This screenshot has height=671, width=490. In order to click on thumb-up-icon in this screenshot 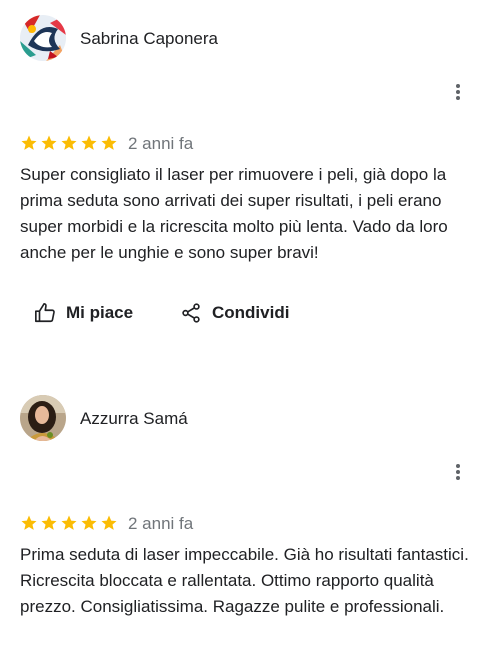, I will do `click(45, 313)`.